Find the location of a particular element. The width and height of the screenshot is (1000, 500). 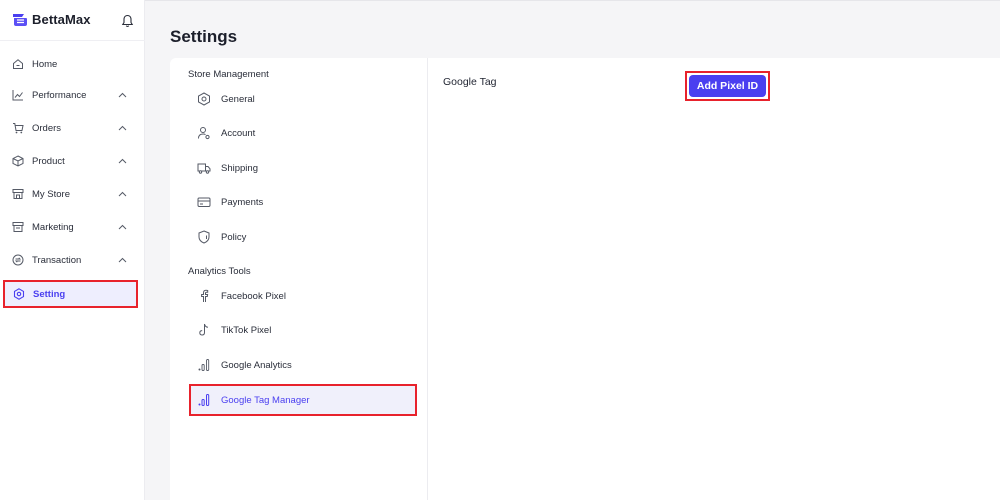

menu-item-payments: Payments is located at coordinates (303, 202).